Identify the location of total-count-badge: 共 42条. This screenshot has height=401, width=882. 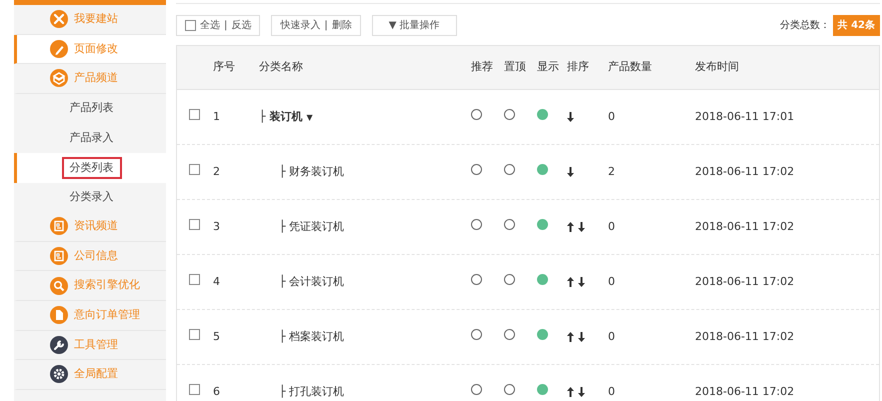
(856, 25).